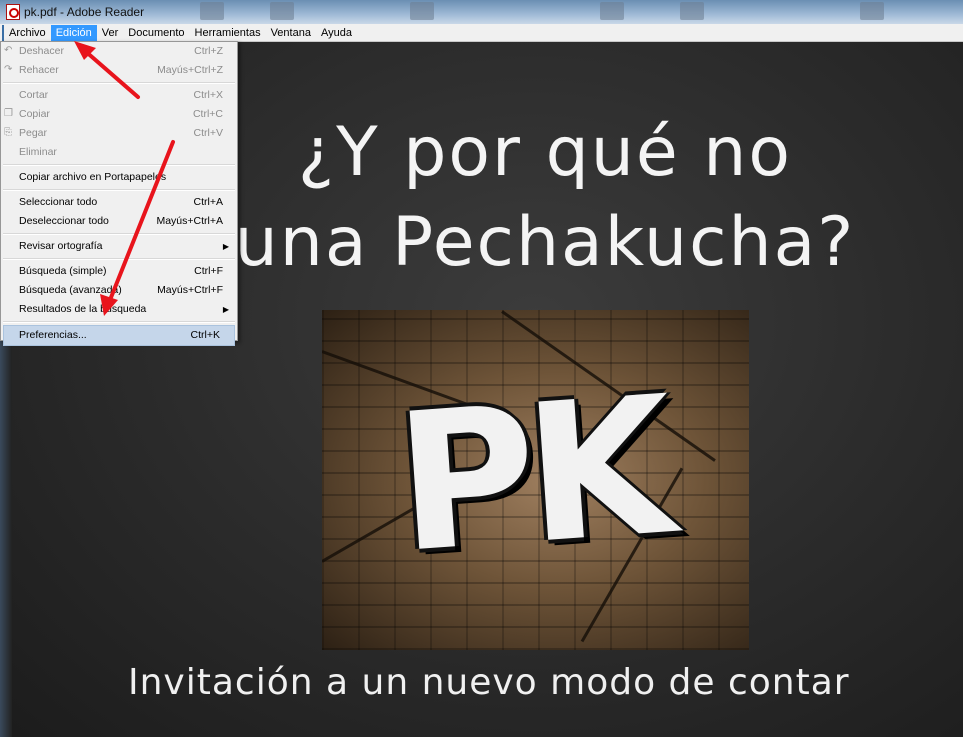  I want to click on menu-item-deseleccionar-todo: Deseleccionar todo Mayús+Ctrl+A, so click(119, 221).